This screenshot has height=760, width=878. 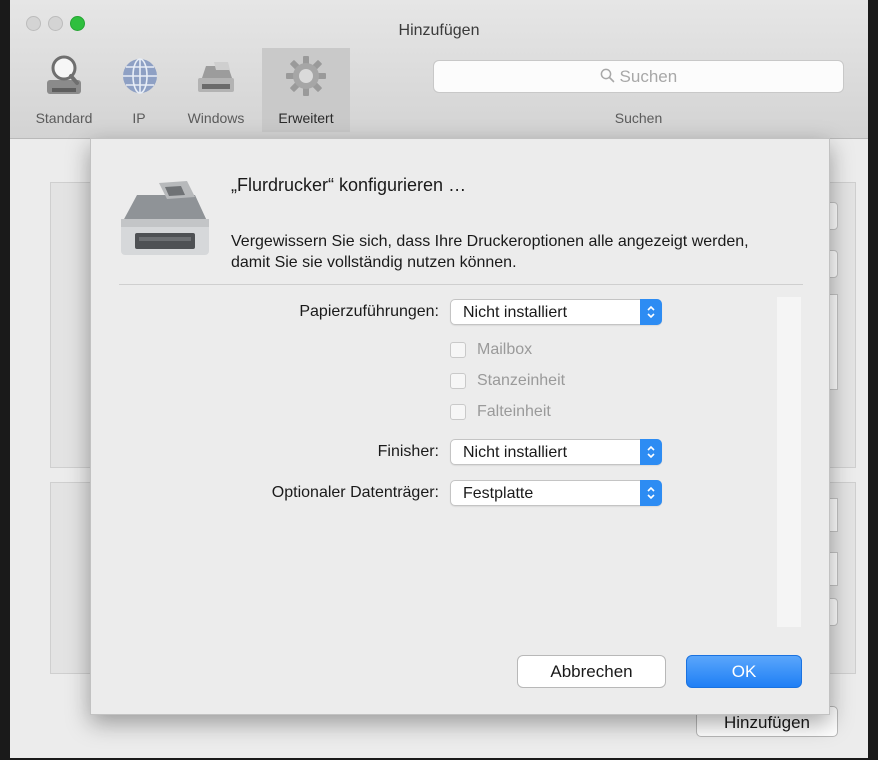 I want to click on search-placeholder: Suchen, so click(x=648, y=76).